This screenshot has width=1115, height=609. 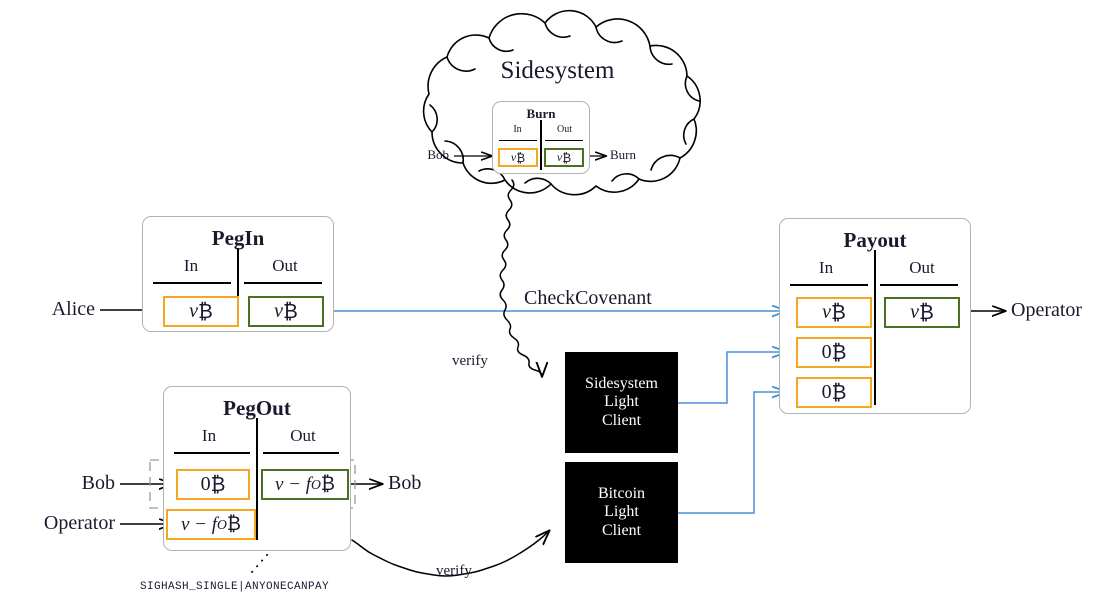 What do you see at coordinates (191, 265) in the screenshot?
I see `pegin-col-in: In` at bounding box center [191, 265].